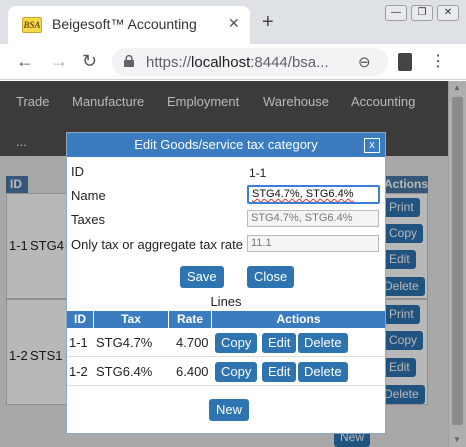 The height and width of the screenshot is (447, 466). What do you see at coordinates (129, 61) in the screenshot?
I see `lock-icon` at bounding box center [129, 61].